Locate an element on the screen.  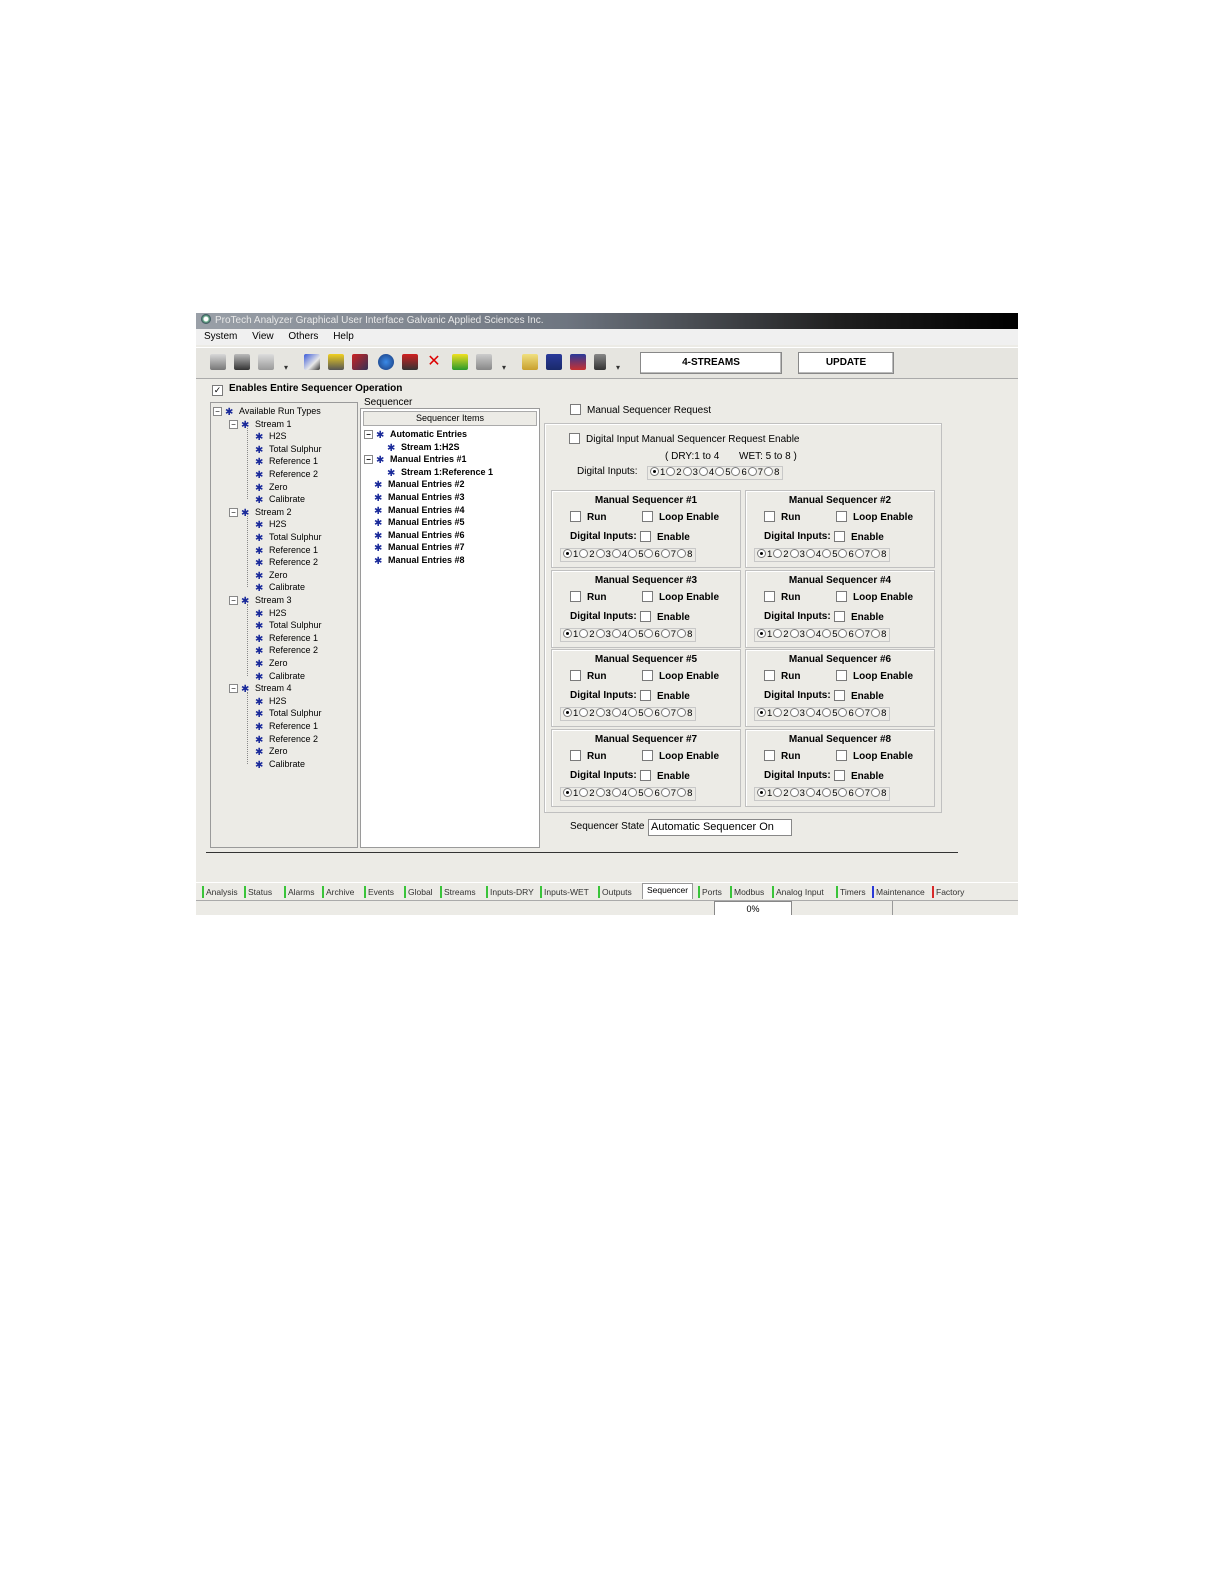
tree-root-available-run-types: − ✱ Available Run Types is located at coordinates (267, 411).